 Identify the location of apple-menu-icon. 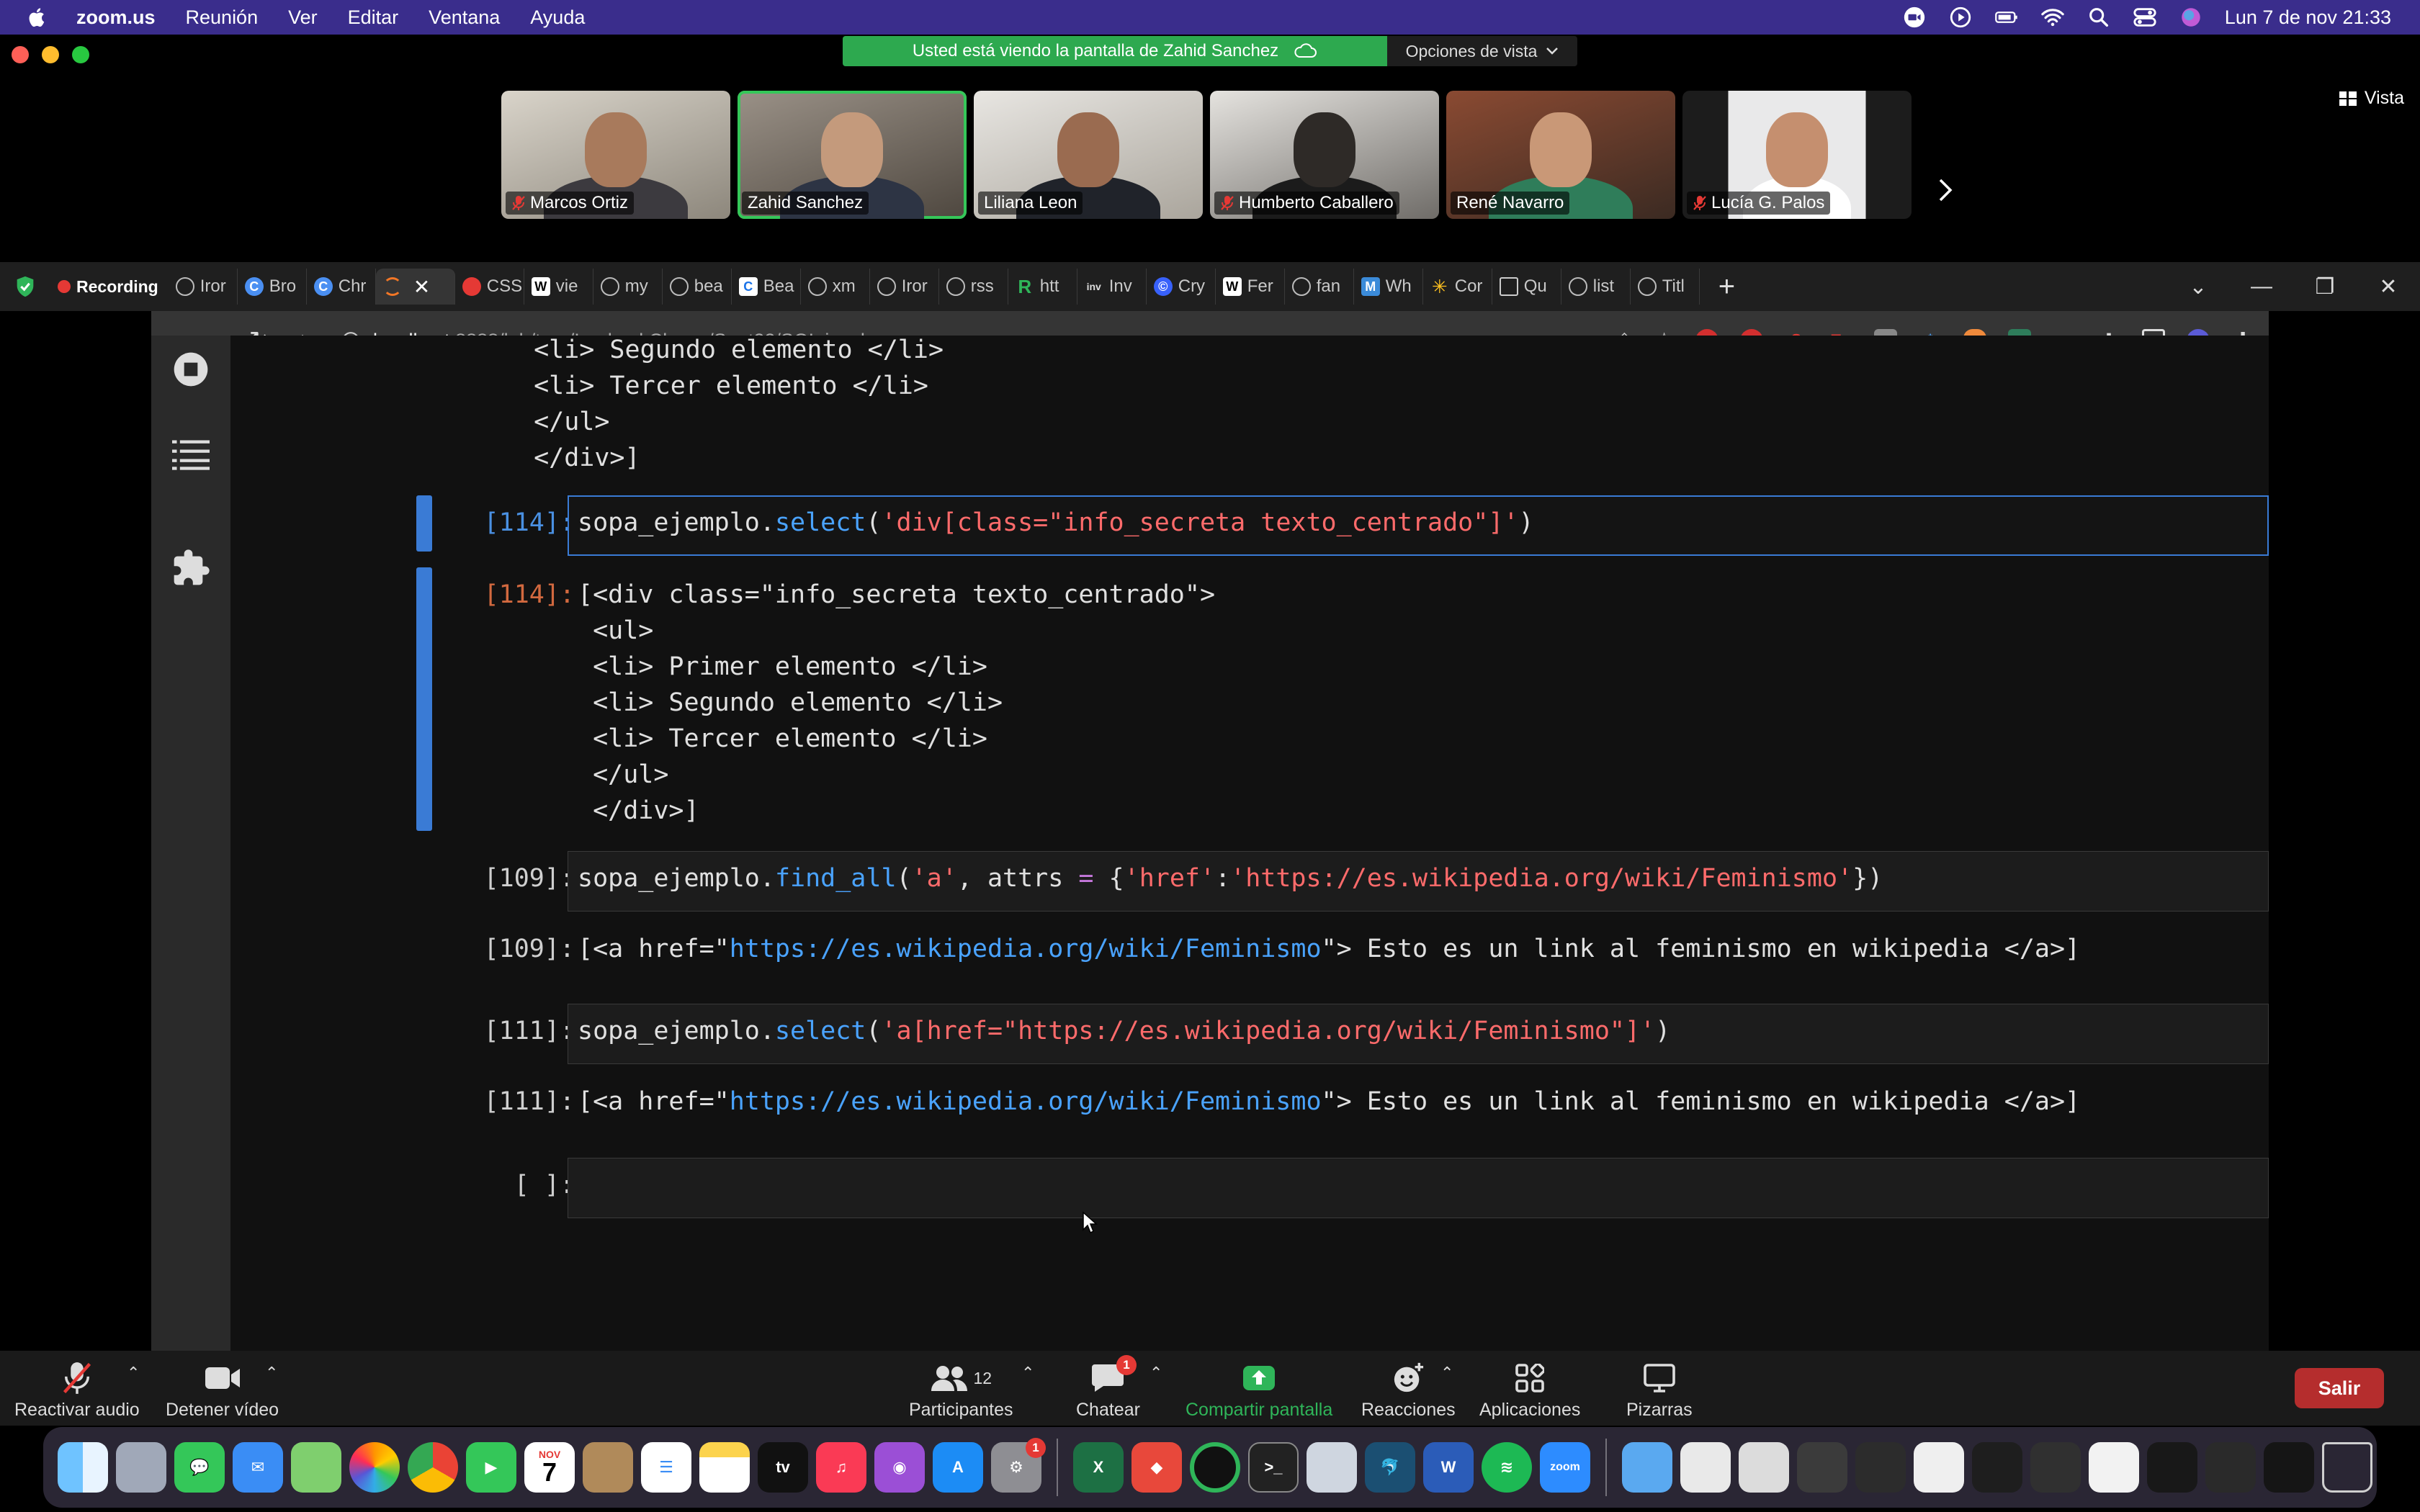
(39, 17).